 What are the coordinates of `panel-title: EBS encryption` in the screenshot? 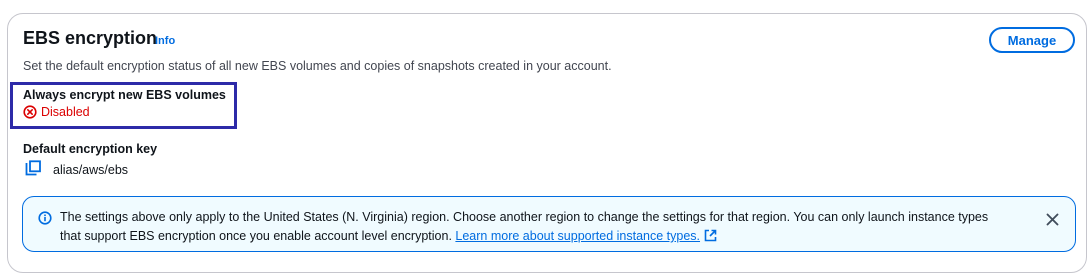 It's located at (90, 38).